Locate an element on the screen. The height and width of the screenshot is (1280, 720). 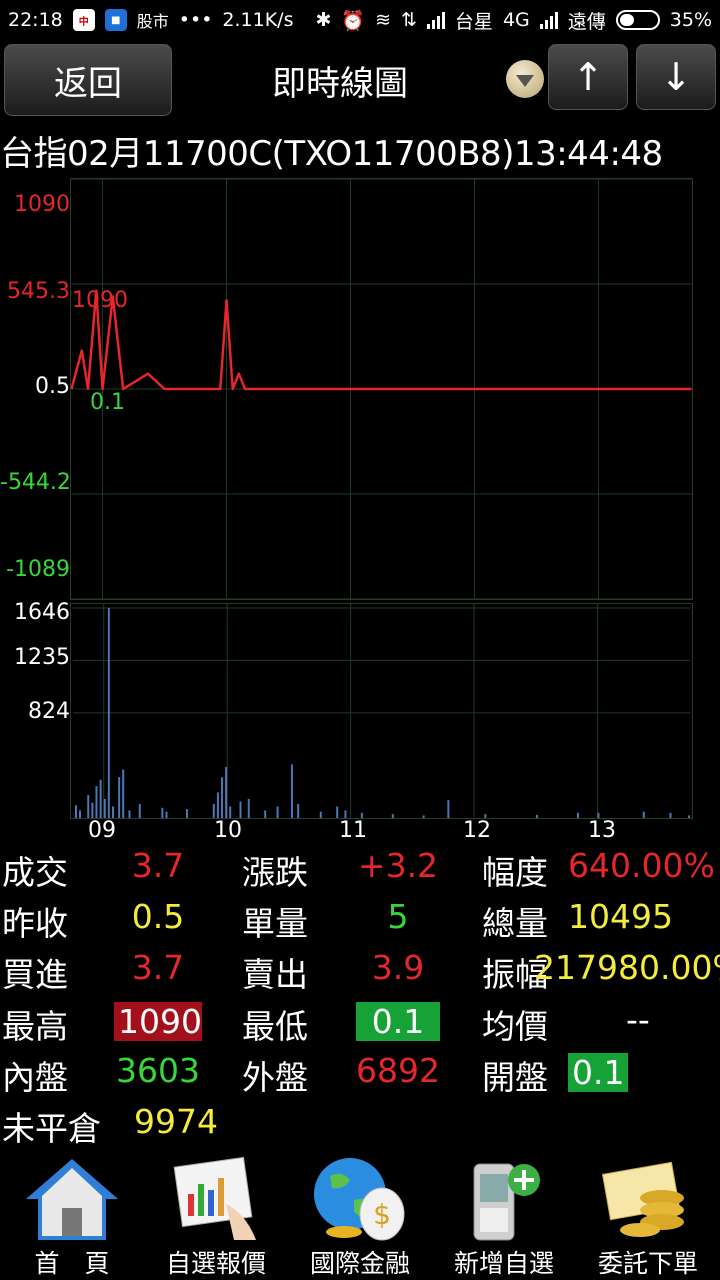
stat-value: 1090 is located at coordinates (158, 1021).